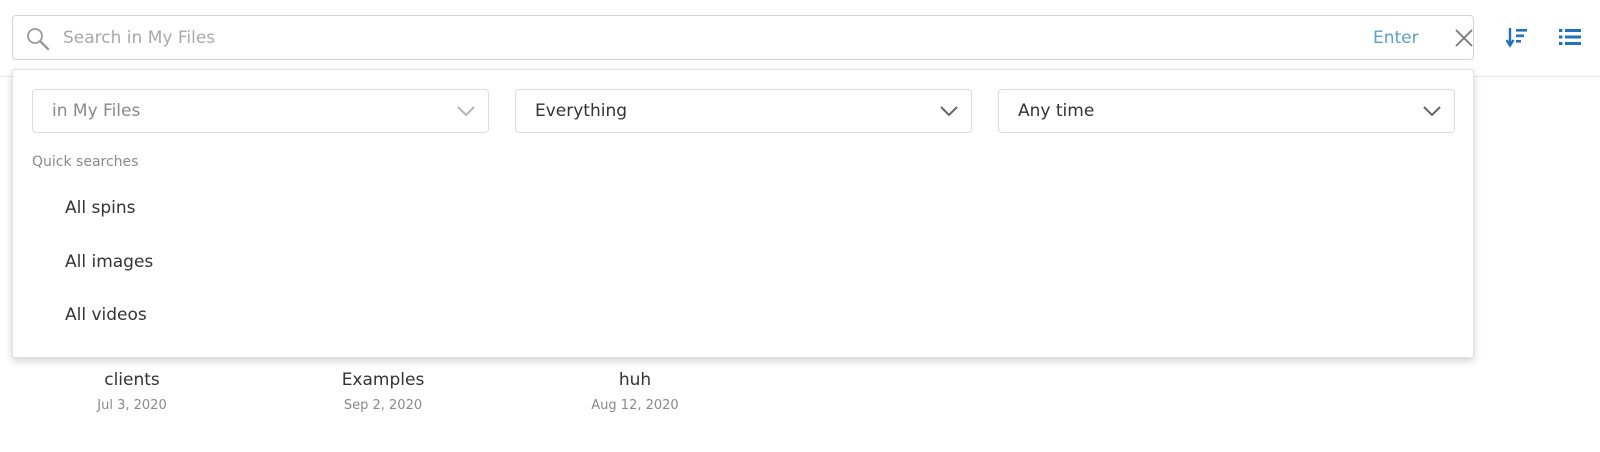 Image resolution: width=1600 pixels, height=452 pixels. I want to click on quick-searches-heading: Quick searches, so click(85, 162).